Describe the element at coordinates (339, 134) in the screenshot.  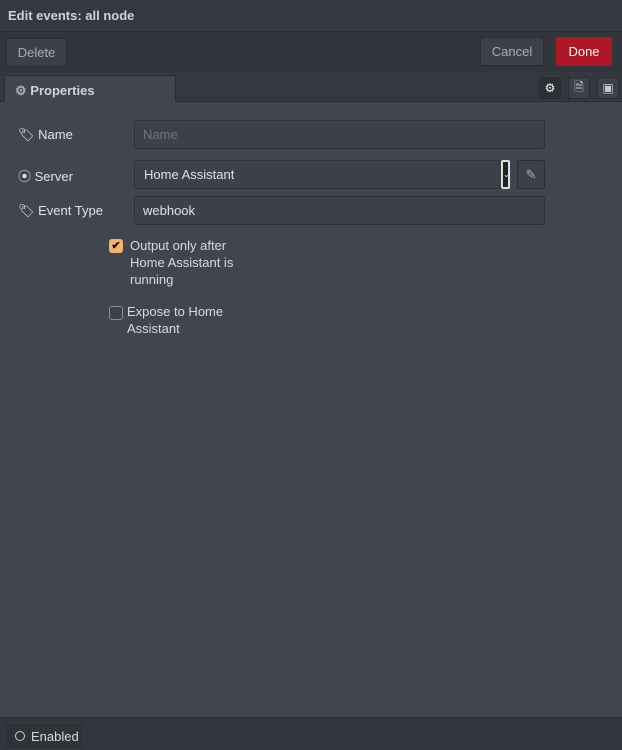
I see `name-input` at that location.